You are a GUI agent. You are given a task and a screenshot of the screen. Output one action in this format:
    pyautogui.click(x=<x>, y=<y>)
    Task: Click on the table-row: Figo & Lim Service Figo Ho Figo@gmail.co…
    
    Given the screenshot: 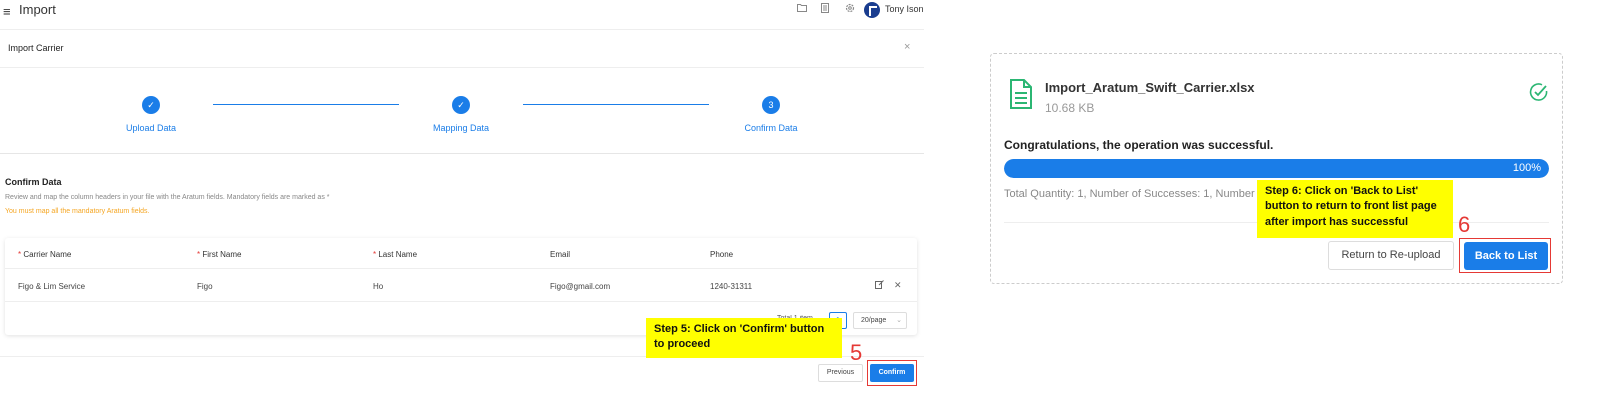 What is the action you would take?
    pyautogui.click(x=461, y=286)
    